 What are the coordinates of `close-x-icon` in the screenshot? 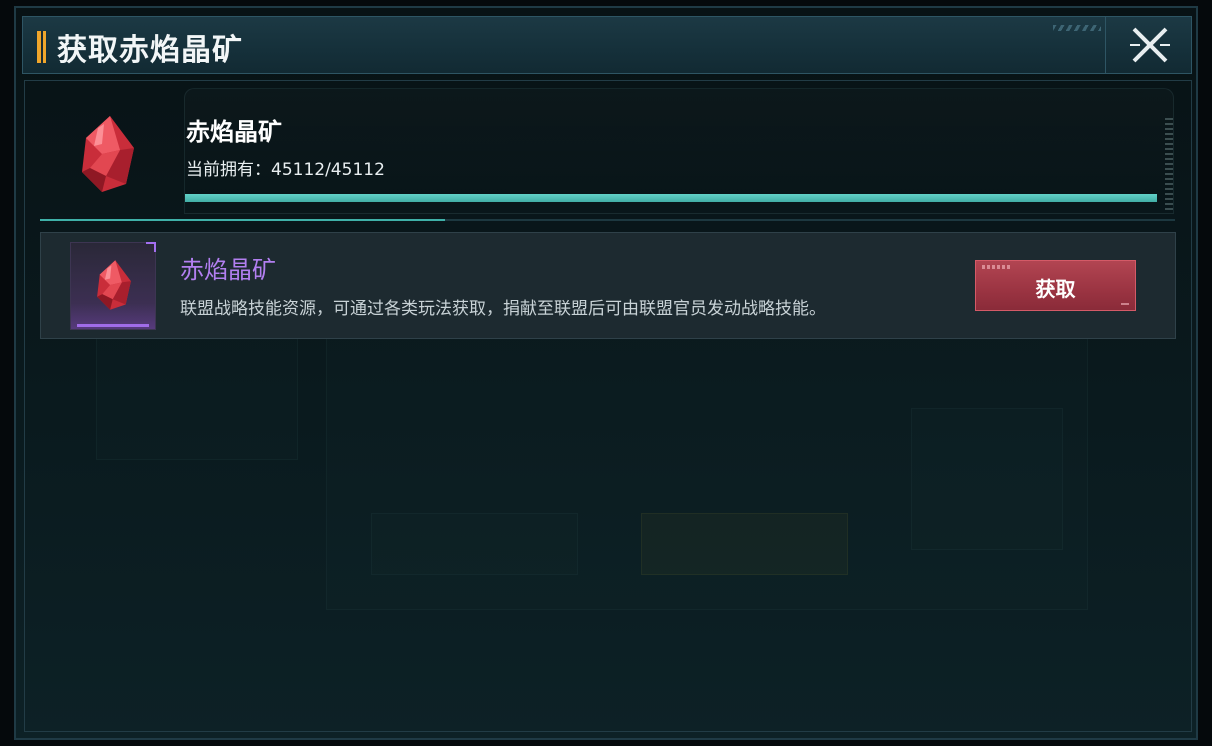 It's located at (1150, 45).